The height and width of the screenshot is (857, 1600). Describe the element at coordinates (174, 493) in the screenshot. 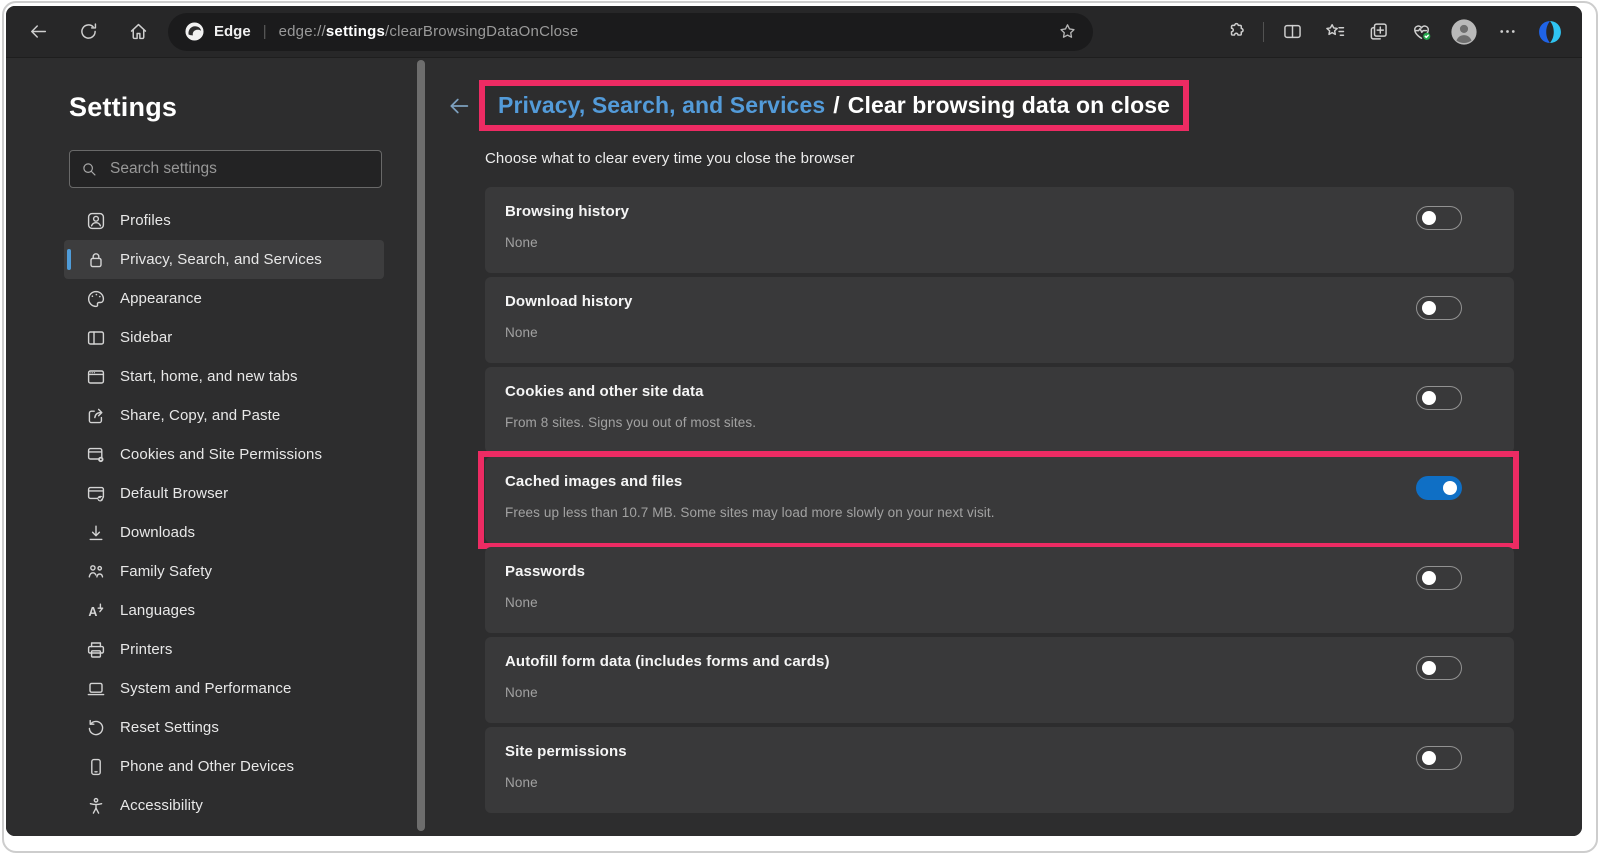

I see `sidebar-item-label: Default Browser` at that location.